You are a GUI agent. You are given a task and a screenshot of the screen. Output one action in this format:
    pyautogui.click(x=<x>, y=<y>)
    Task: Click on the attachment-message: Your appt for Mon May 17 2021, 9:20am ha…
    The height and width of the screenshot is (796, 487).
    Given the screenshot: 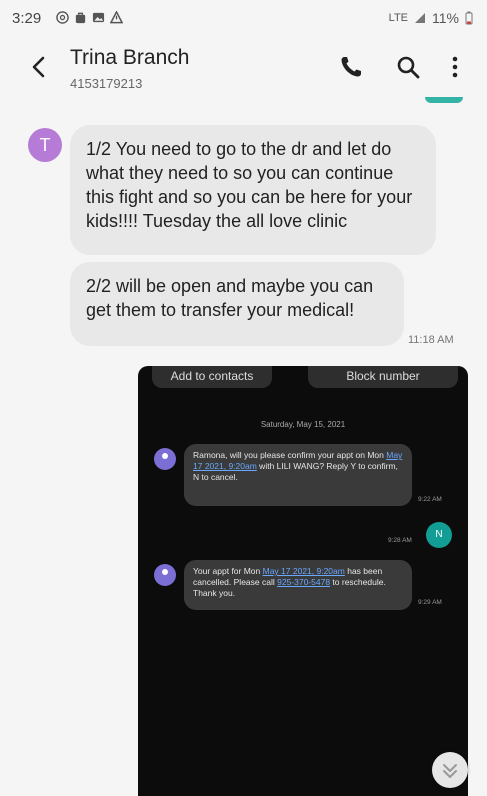 What is the action you would take?
    pyautogui.click(x=298, y=585)
    